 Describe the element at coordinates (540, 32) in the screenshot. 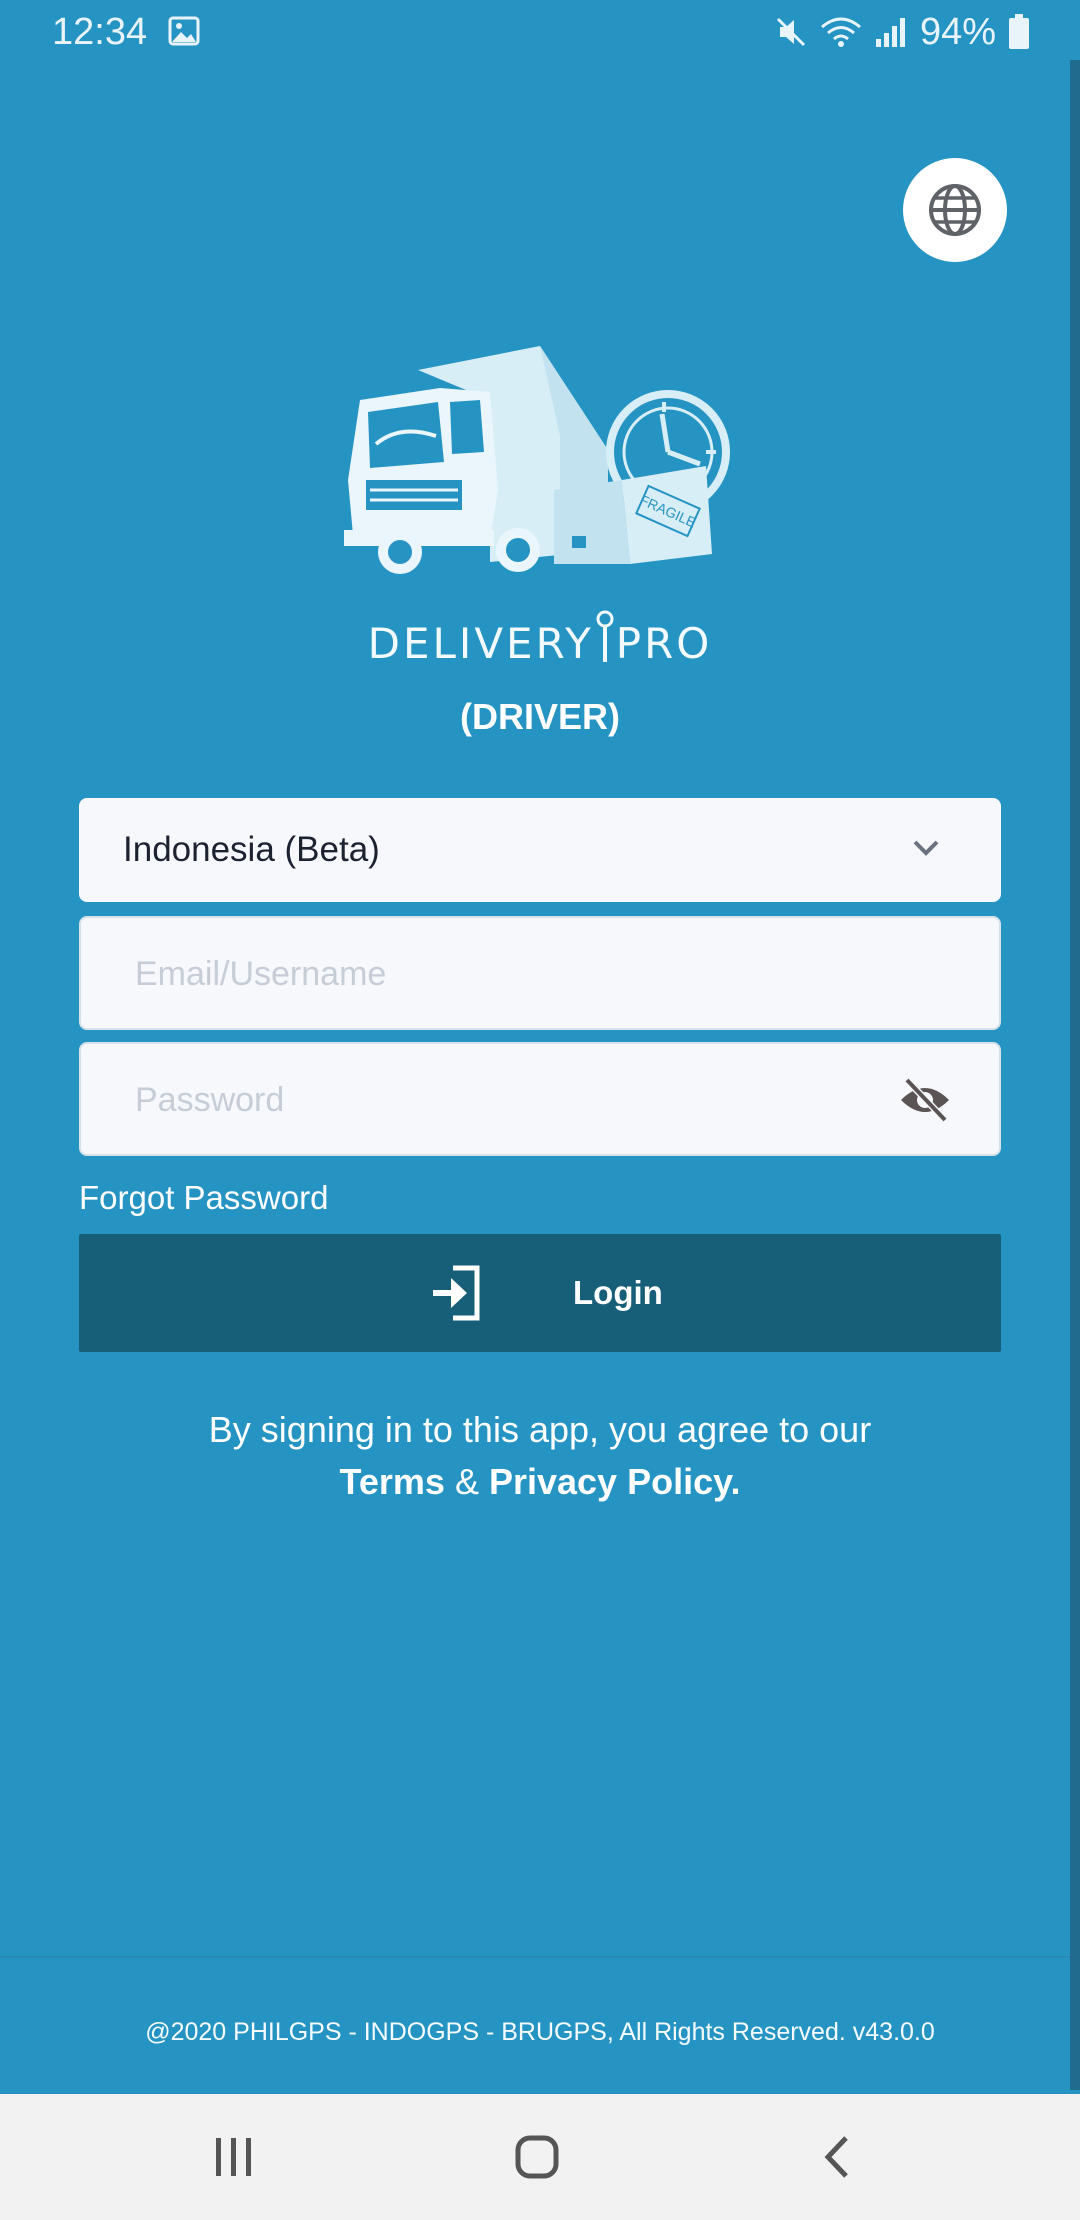

I see `status-bar: 12:34 94%` at that location.